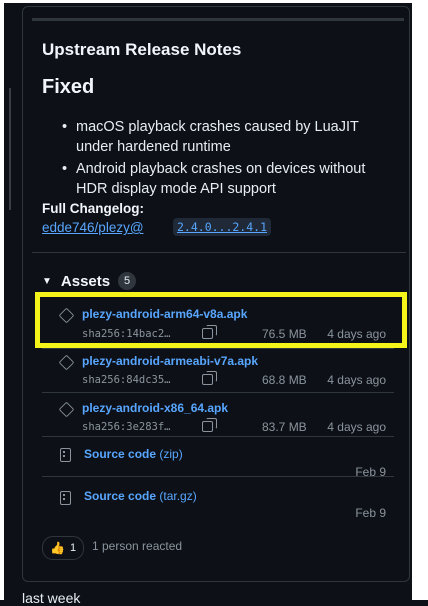 This screenshot has width=428, height=606. I want to click on source-code-zip-link: Source code (zip), so click(133, 454).